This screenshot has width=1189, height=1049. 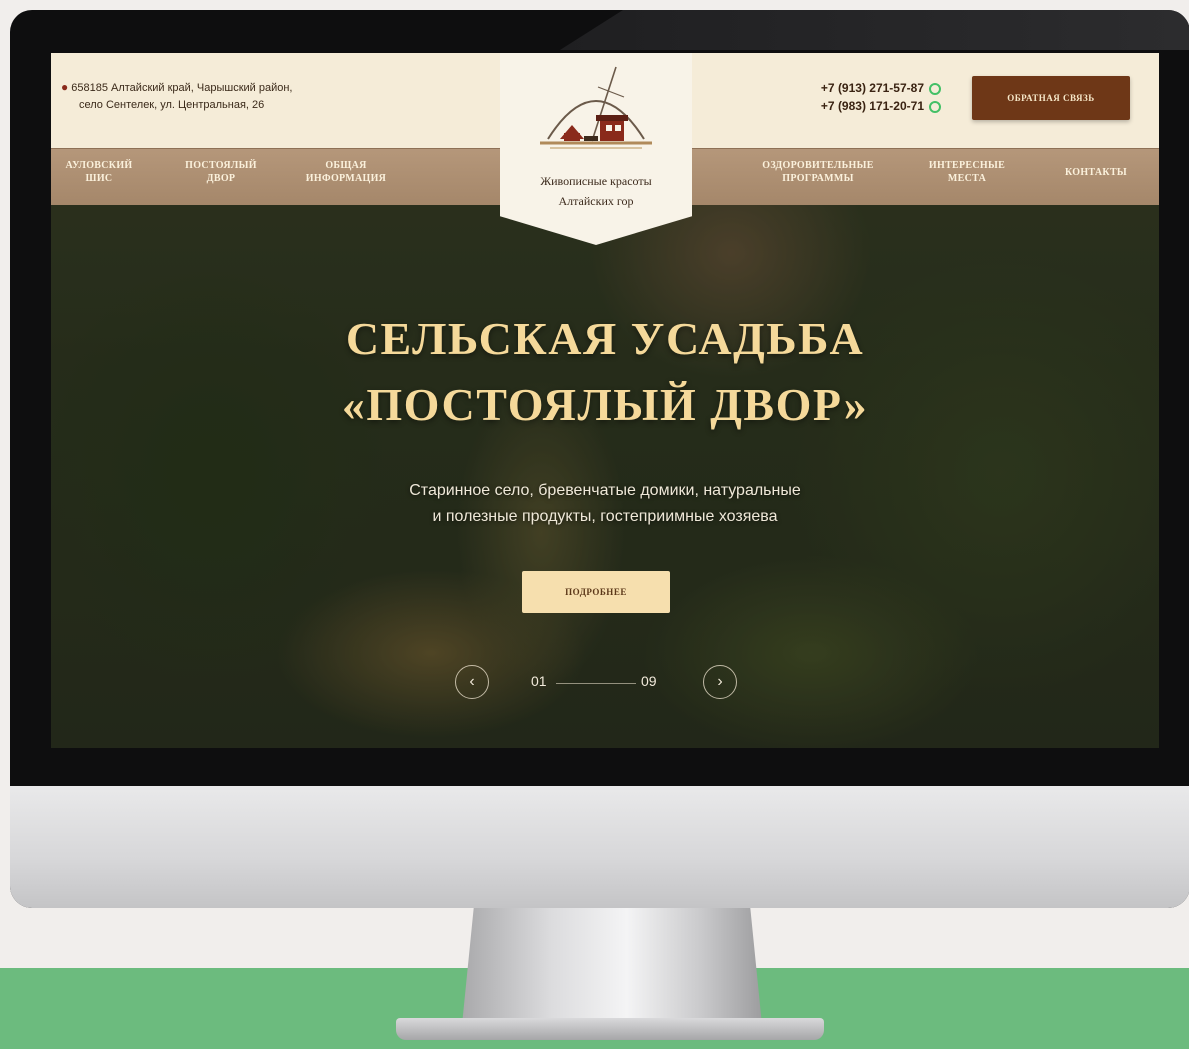 What do you see at coordinates (596, 683) in the screenshot?
I see `slider-track` at bounding box center [596, 683].